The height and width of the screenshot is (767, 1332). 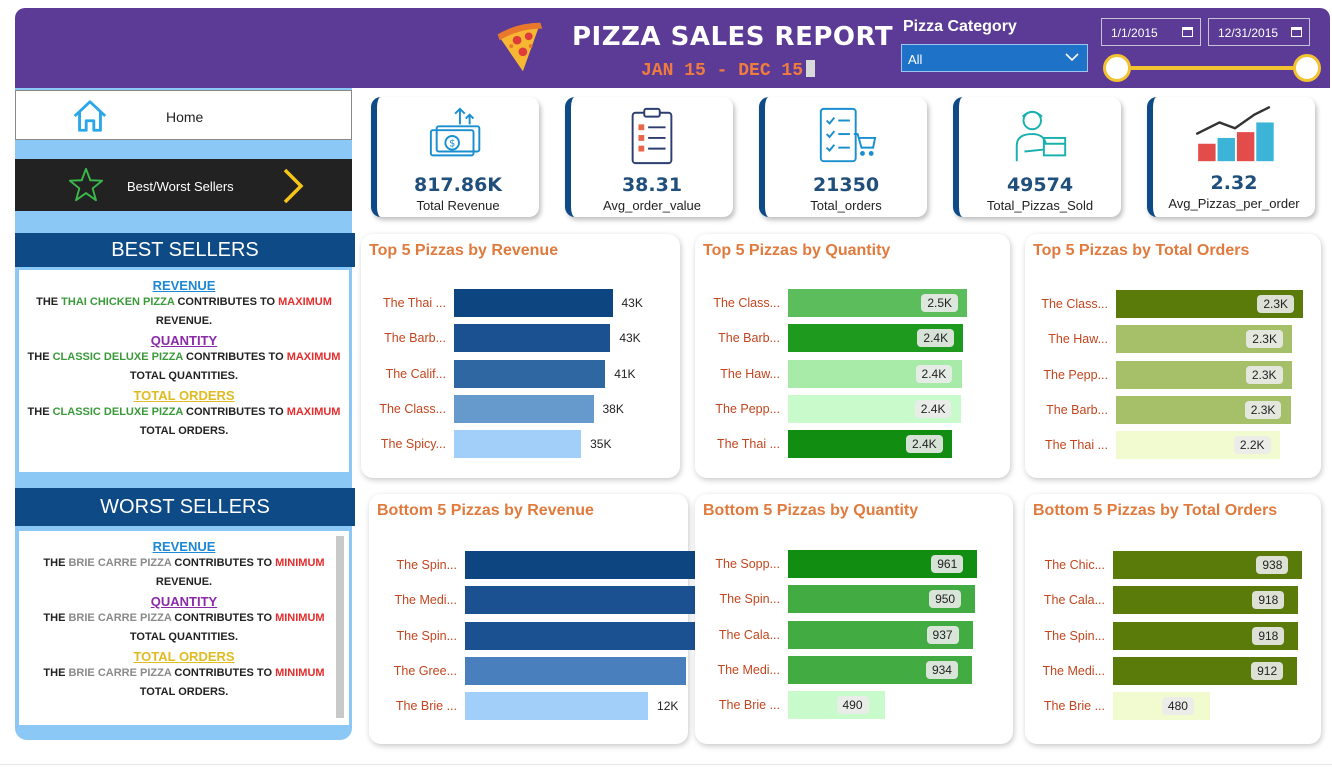 I want to click on chevron-right-icon, so click(x=293, y=186).